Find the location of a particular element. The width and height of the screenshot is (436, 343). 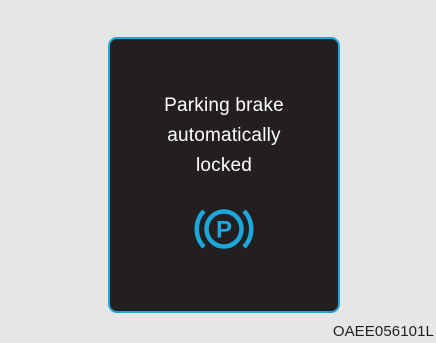

message-line-3: locked is located at coordinates (224, 165).